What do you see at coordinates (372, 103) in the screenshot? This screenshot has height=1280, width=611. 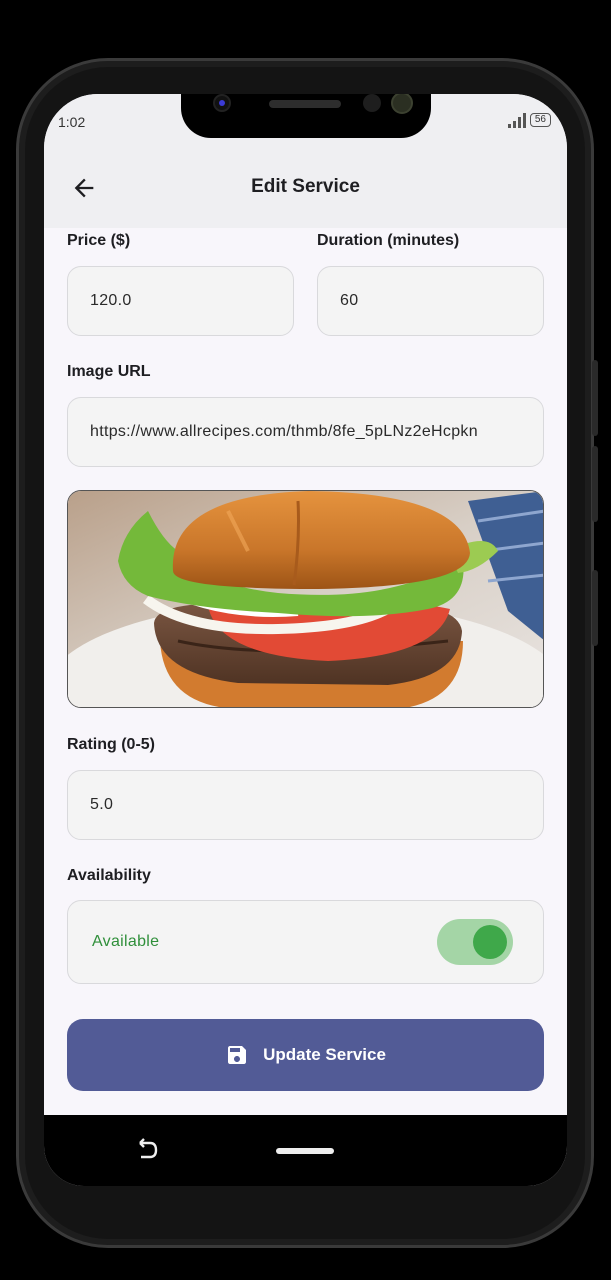 I see `sensor-icon` at bounding box center [372, 103].